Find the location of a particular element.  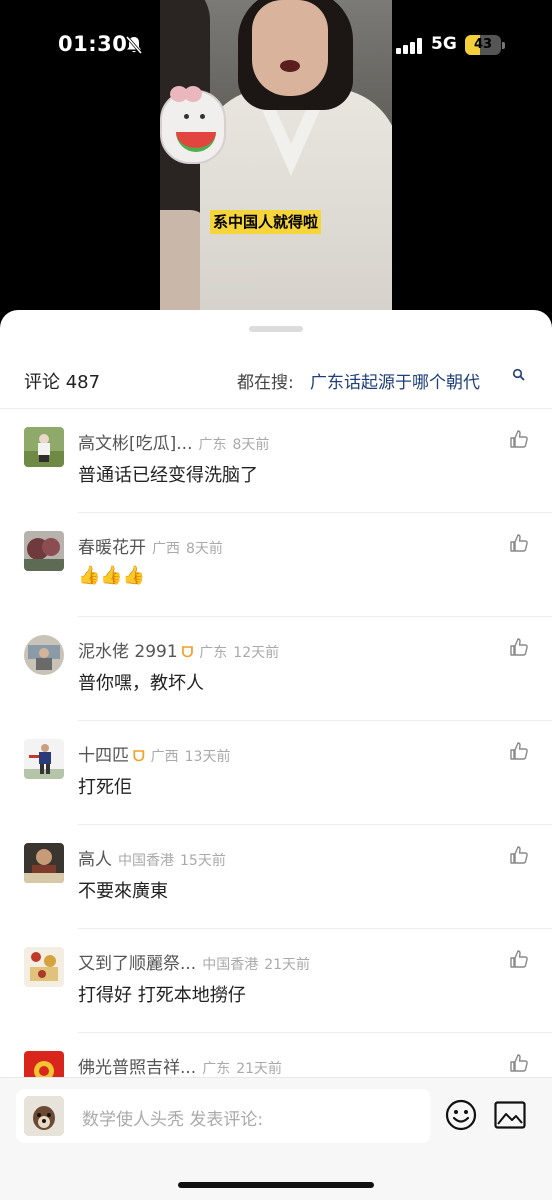

bell-off-icon is located at coordinates (134, 45).